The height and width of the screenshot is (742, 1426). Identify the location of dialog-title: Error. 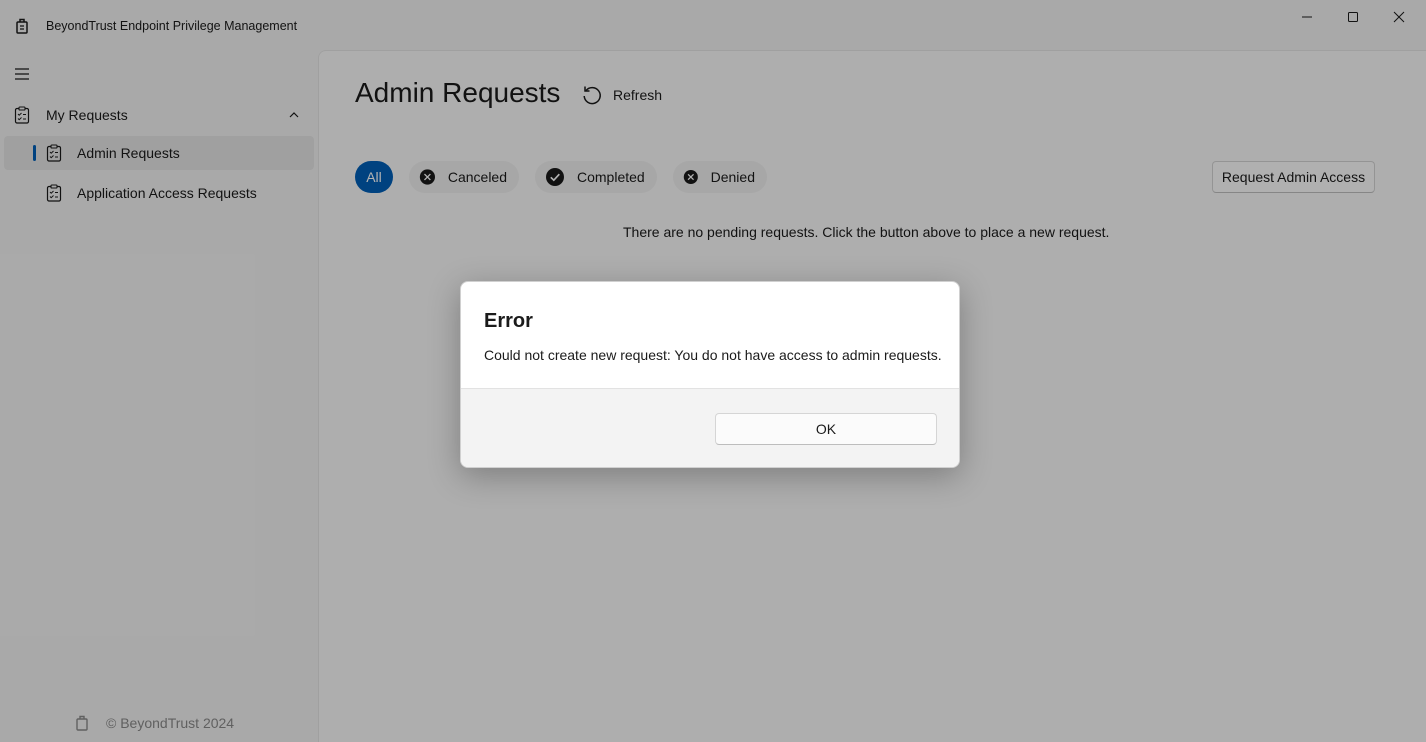
(508, 321).